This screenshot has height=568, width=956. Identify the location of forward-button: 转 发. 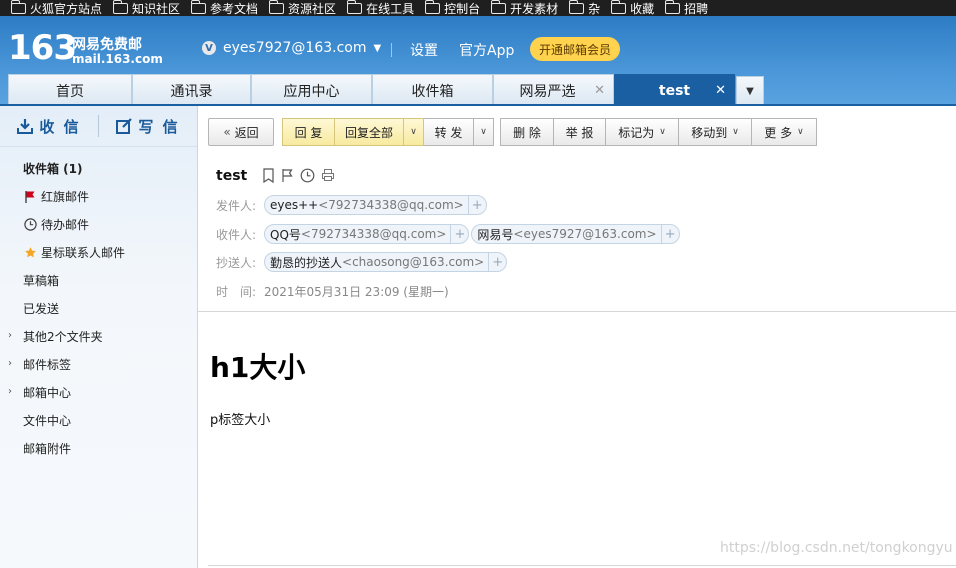
(449, 132).